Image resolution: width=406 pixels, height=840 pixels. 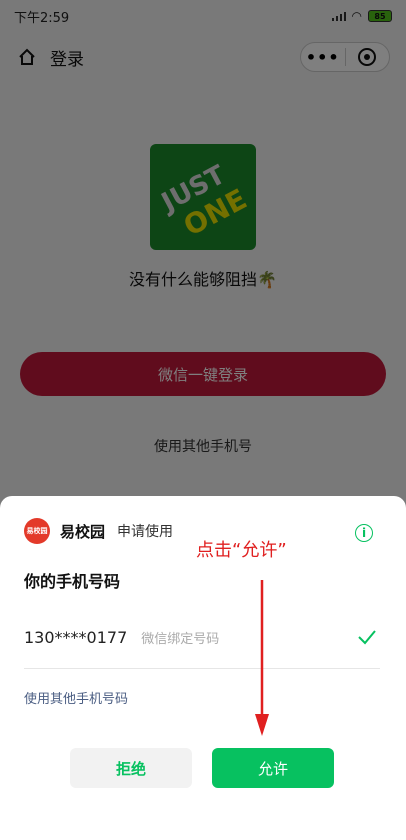 What do you see at coordinates (76, 637) in the screenshot?
I see `phone-number: 130****0177` at bounding box center [76, 637].